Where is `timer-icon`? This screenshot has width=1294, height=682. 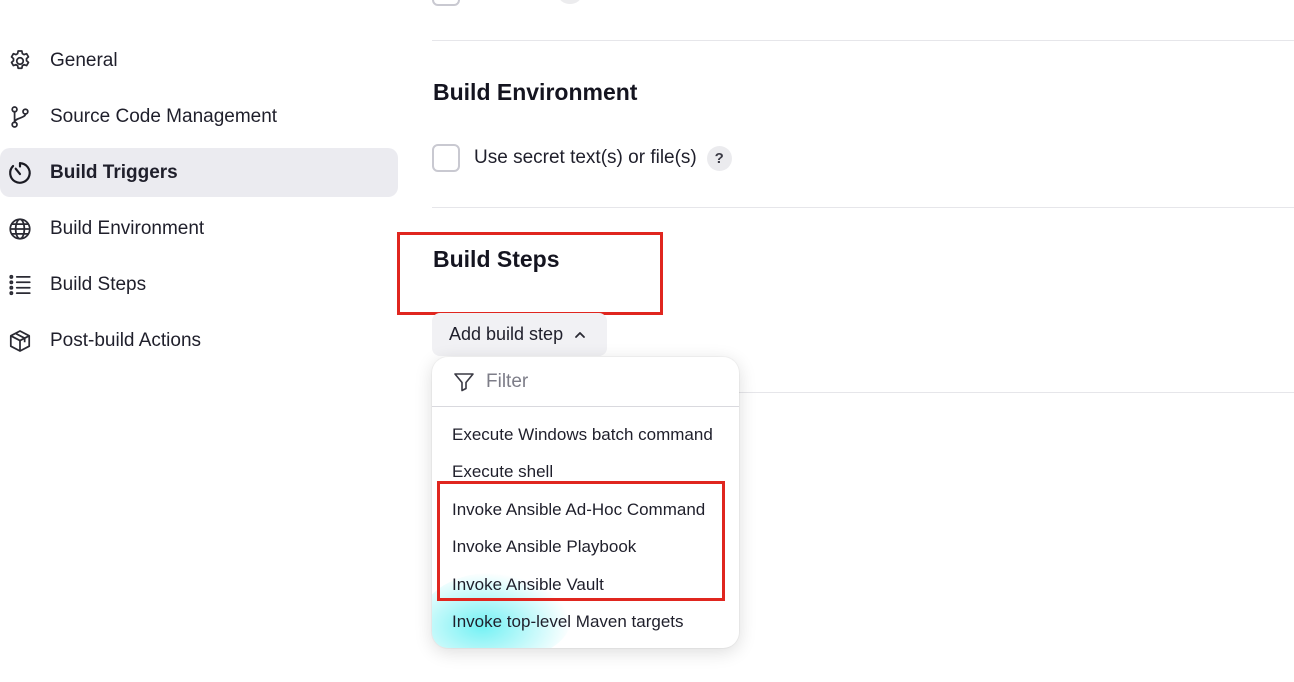
timer-icon is located at coordinates (20, 173).